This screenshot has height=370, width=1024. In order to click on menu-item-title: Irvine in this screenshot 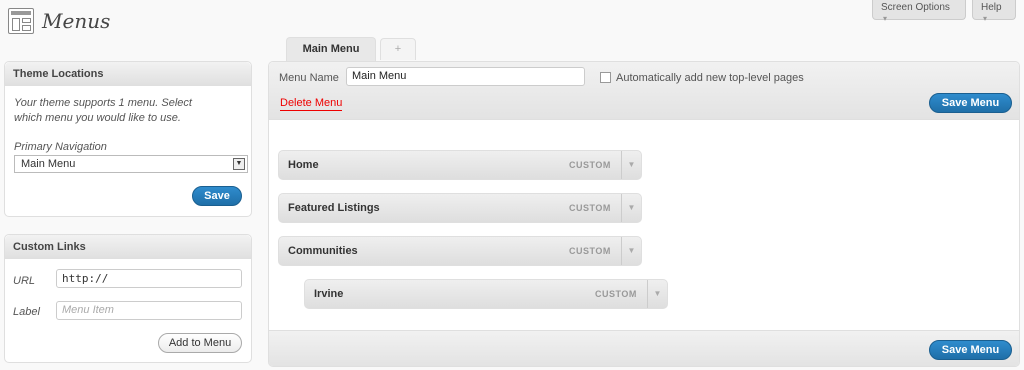, I will do `click(329, 294)`.